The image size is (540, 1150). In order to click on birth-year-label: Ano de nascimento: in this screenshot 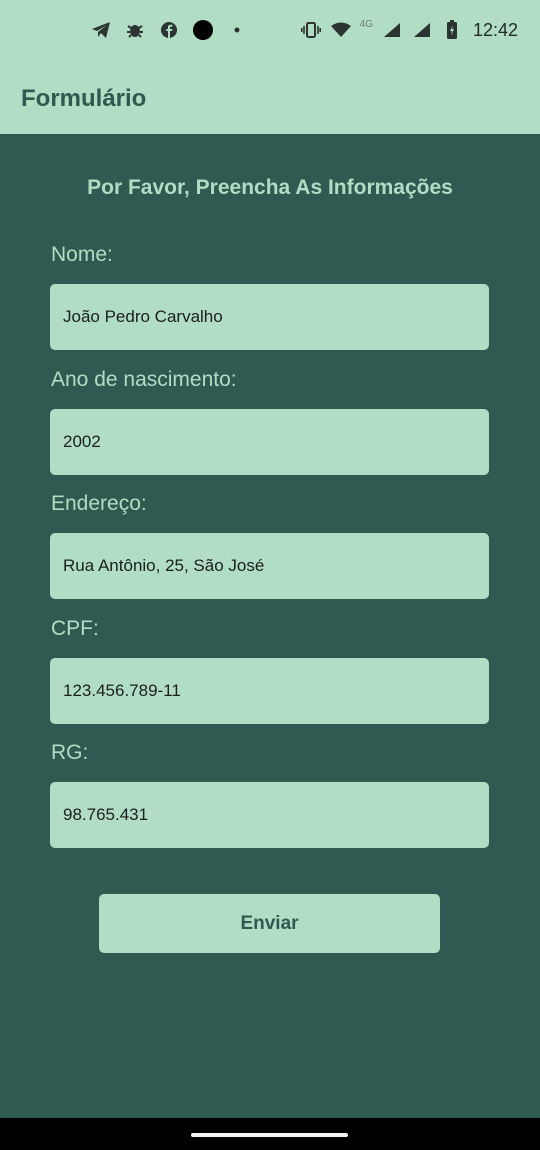, I will do `click(144, 379)`.